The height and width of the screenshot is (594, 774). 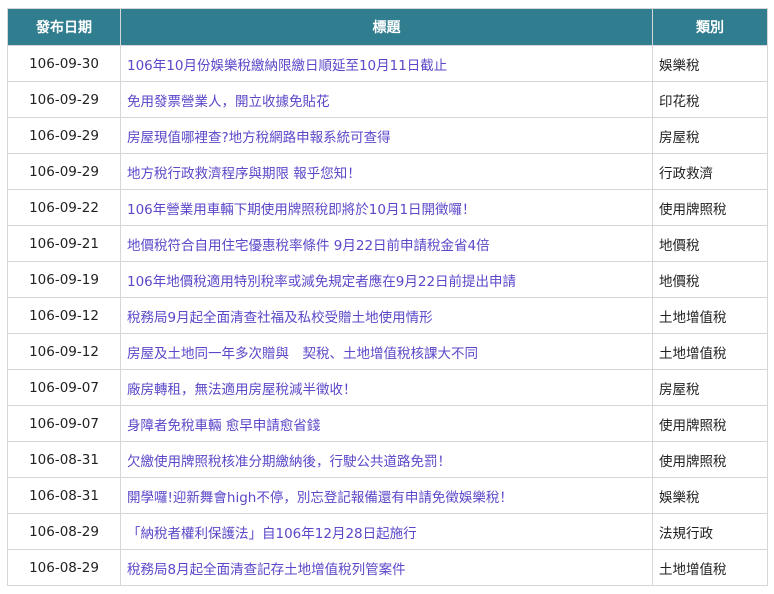 I want to click on row-title-cell: 106年營業用車輛下期使用牌照稅即將於10月1日開徵囉！, so click(x=386, y=207).